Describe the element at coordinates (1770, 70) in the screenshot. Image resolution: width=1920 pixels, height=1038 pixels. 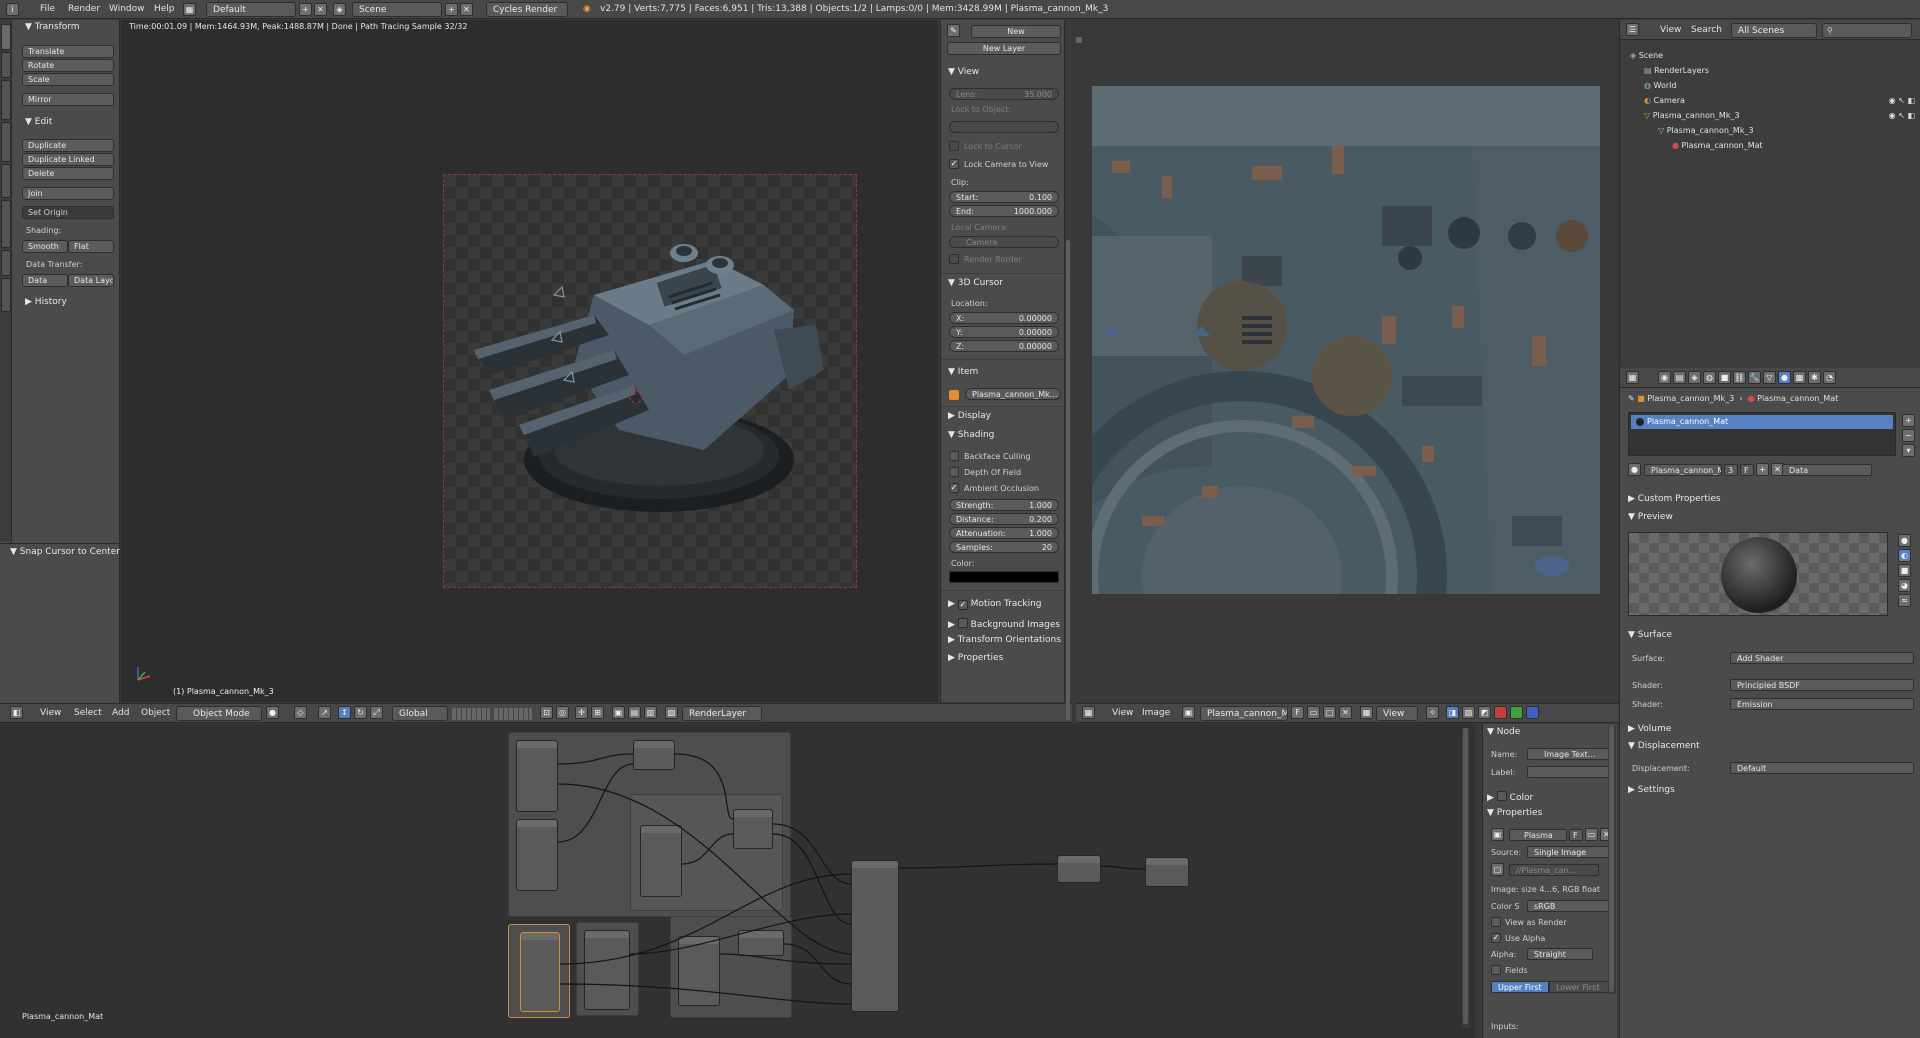
I see `outliner-row: ▤ RenderLayers` at that location.